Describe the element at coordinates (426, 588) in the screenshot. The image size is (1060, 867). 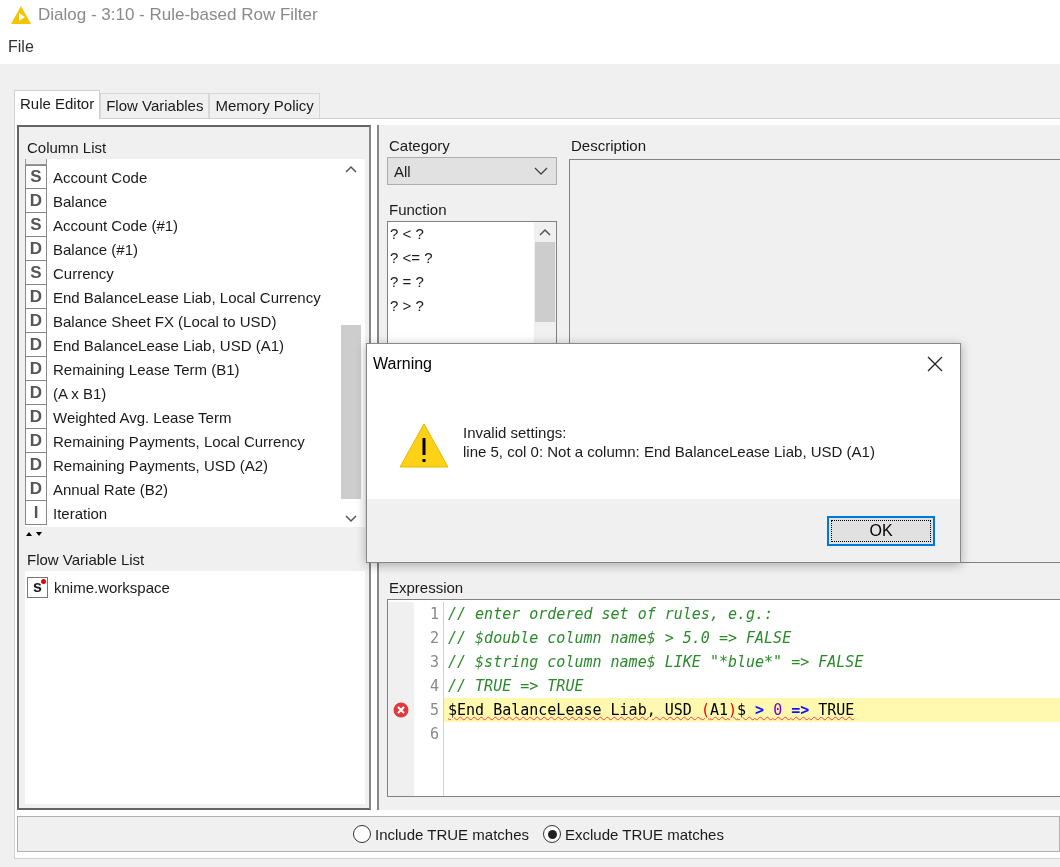
I see `field-label: Expression` at that location.